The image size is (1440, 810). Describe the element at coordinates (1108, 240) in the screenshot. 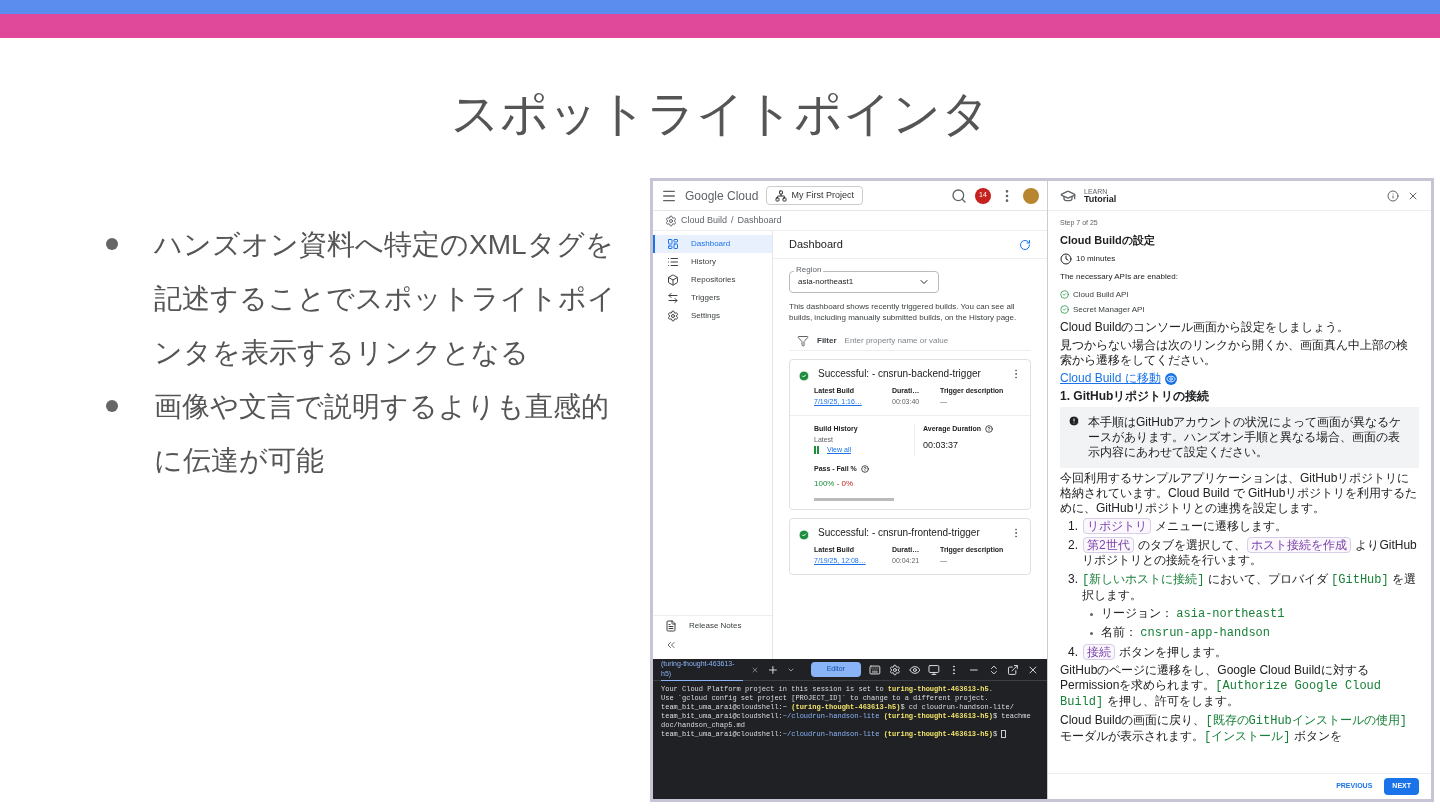

I see `tutorial-heading: Cloud Buildの設定` at that location.